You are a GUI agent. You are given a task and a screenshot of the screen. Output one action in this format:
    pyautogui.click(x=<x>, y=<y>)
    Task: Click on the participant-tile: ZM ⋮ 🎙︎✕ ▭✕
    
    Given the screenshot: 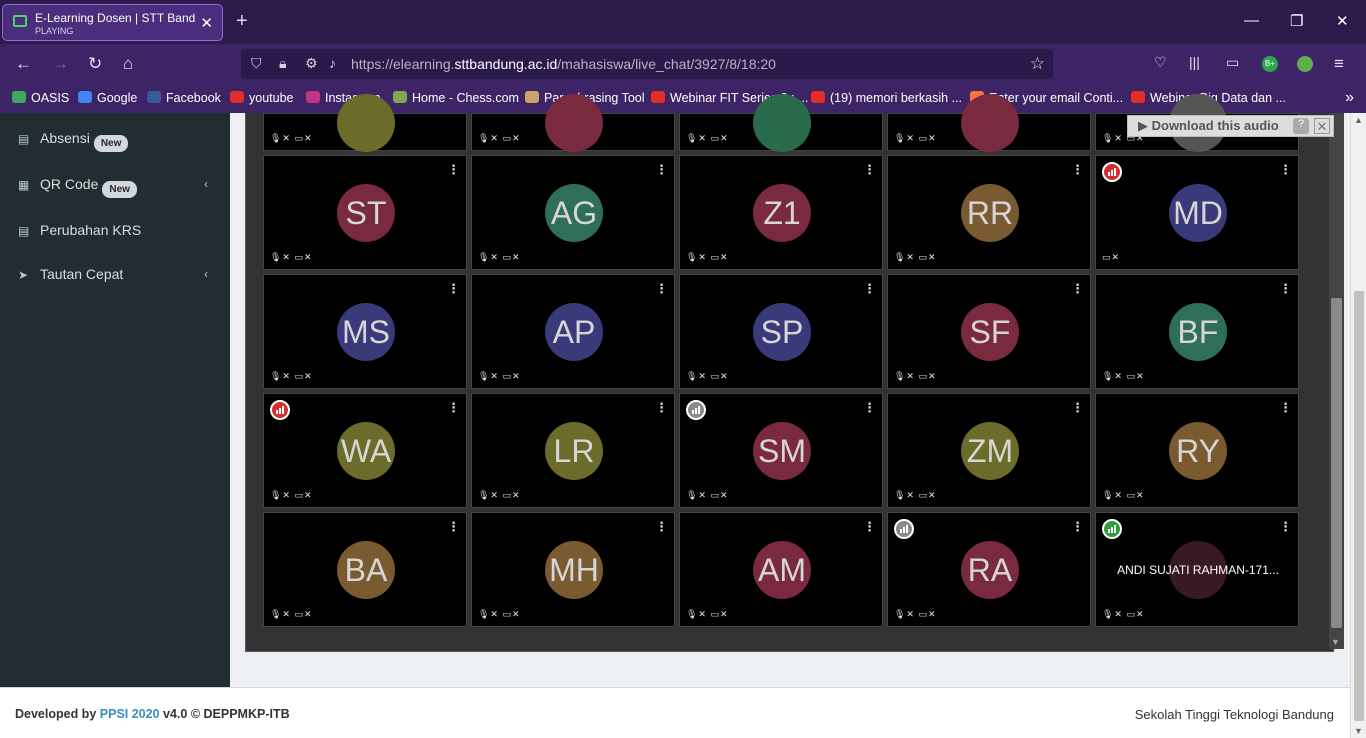 What is the action you would take?
    pyautogui.click(x=989, y=450)
    